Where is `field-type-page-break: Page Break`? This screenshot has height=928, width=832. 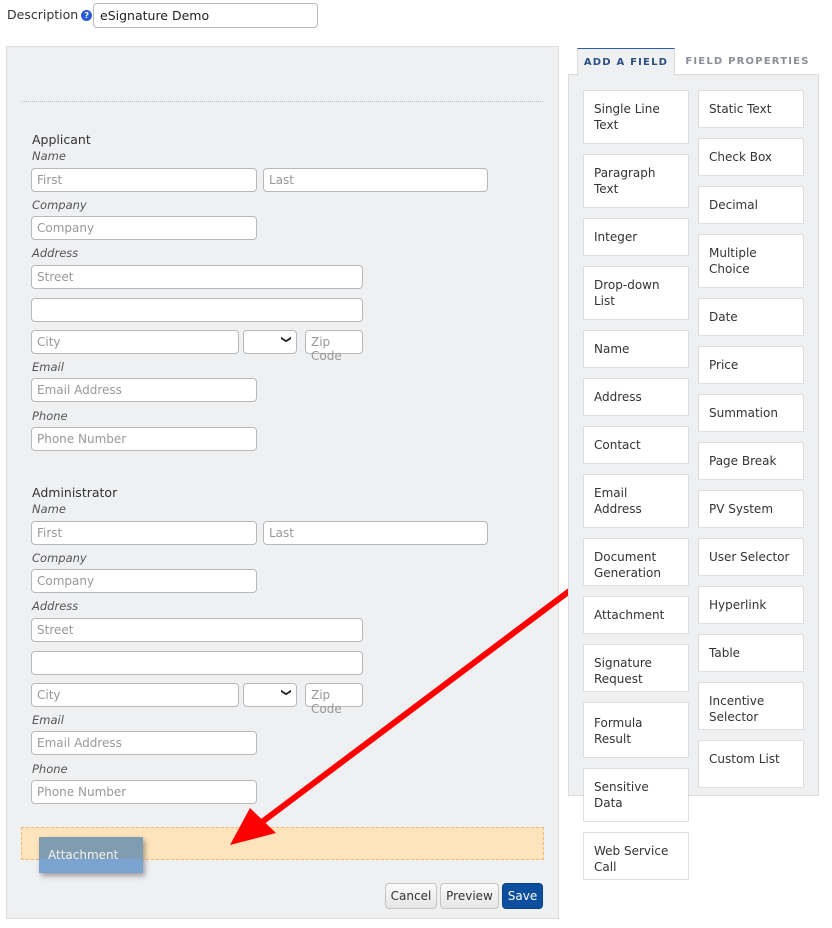
field-type-page-break: Page Break is located at coordinates (751, 461).